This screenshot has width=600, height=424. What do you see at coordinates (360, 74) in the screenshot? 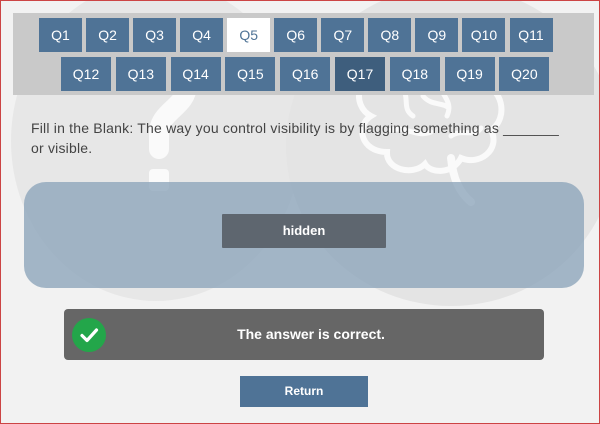
I see `question-button-q17: Q17` at bounding box center [360, 74].